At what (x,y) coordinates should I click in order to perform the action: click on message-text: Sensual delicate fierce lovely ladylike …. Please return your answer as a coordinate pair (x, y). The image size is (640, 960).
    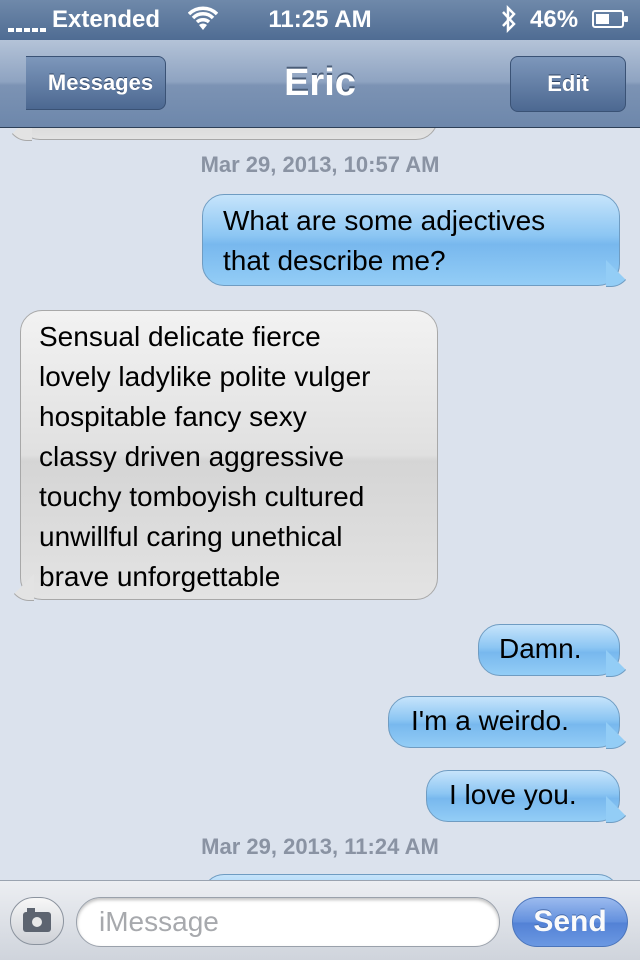
    Looking at the image, I should click on (205, 456).